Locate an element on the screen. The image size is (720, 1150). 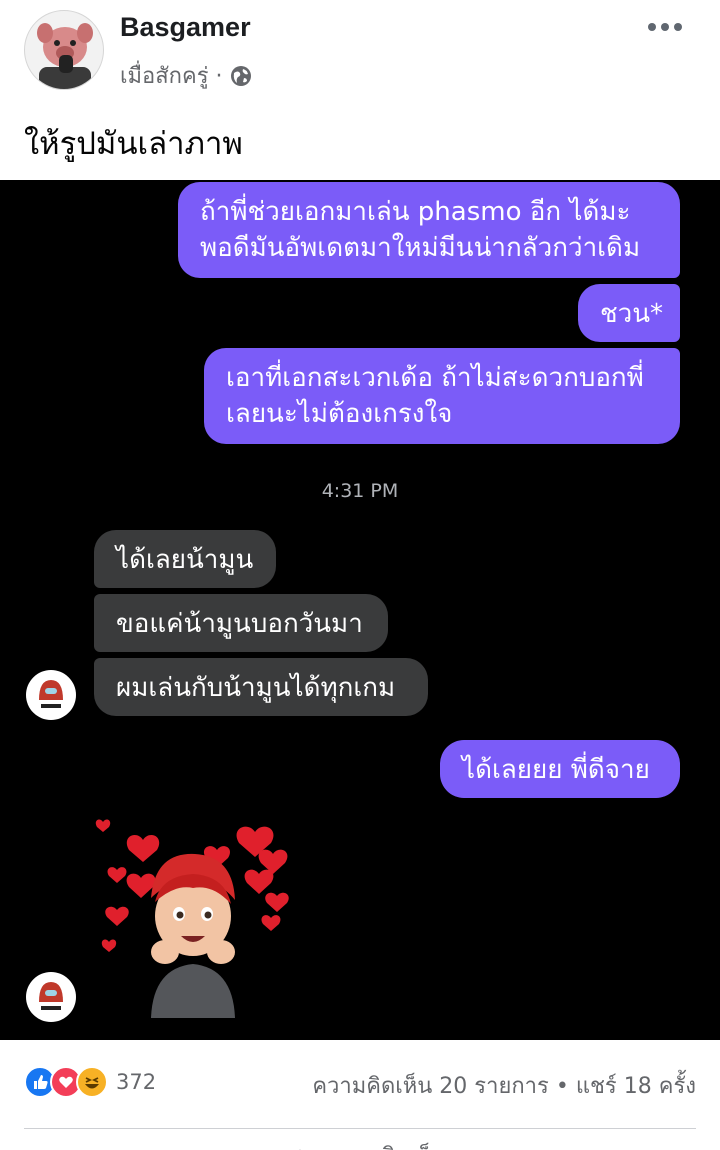
chat-timestamp: 4:31 PM is located at coordinates (360, 491).